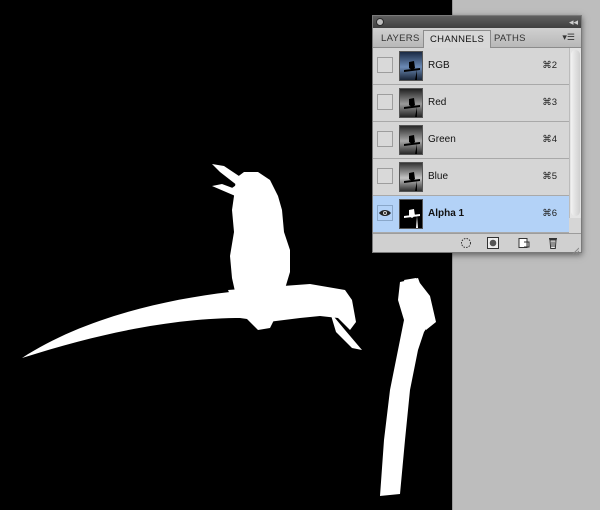 This screenshot has width=600, height=510. What do you see at coordinates (549, 102) in the screenshot?
I see `channel-shortcut: ⌘3` at bounding box center [549, 102].